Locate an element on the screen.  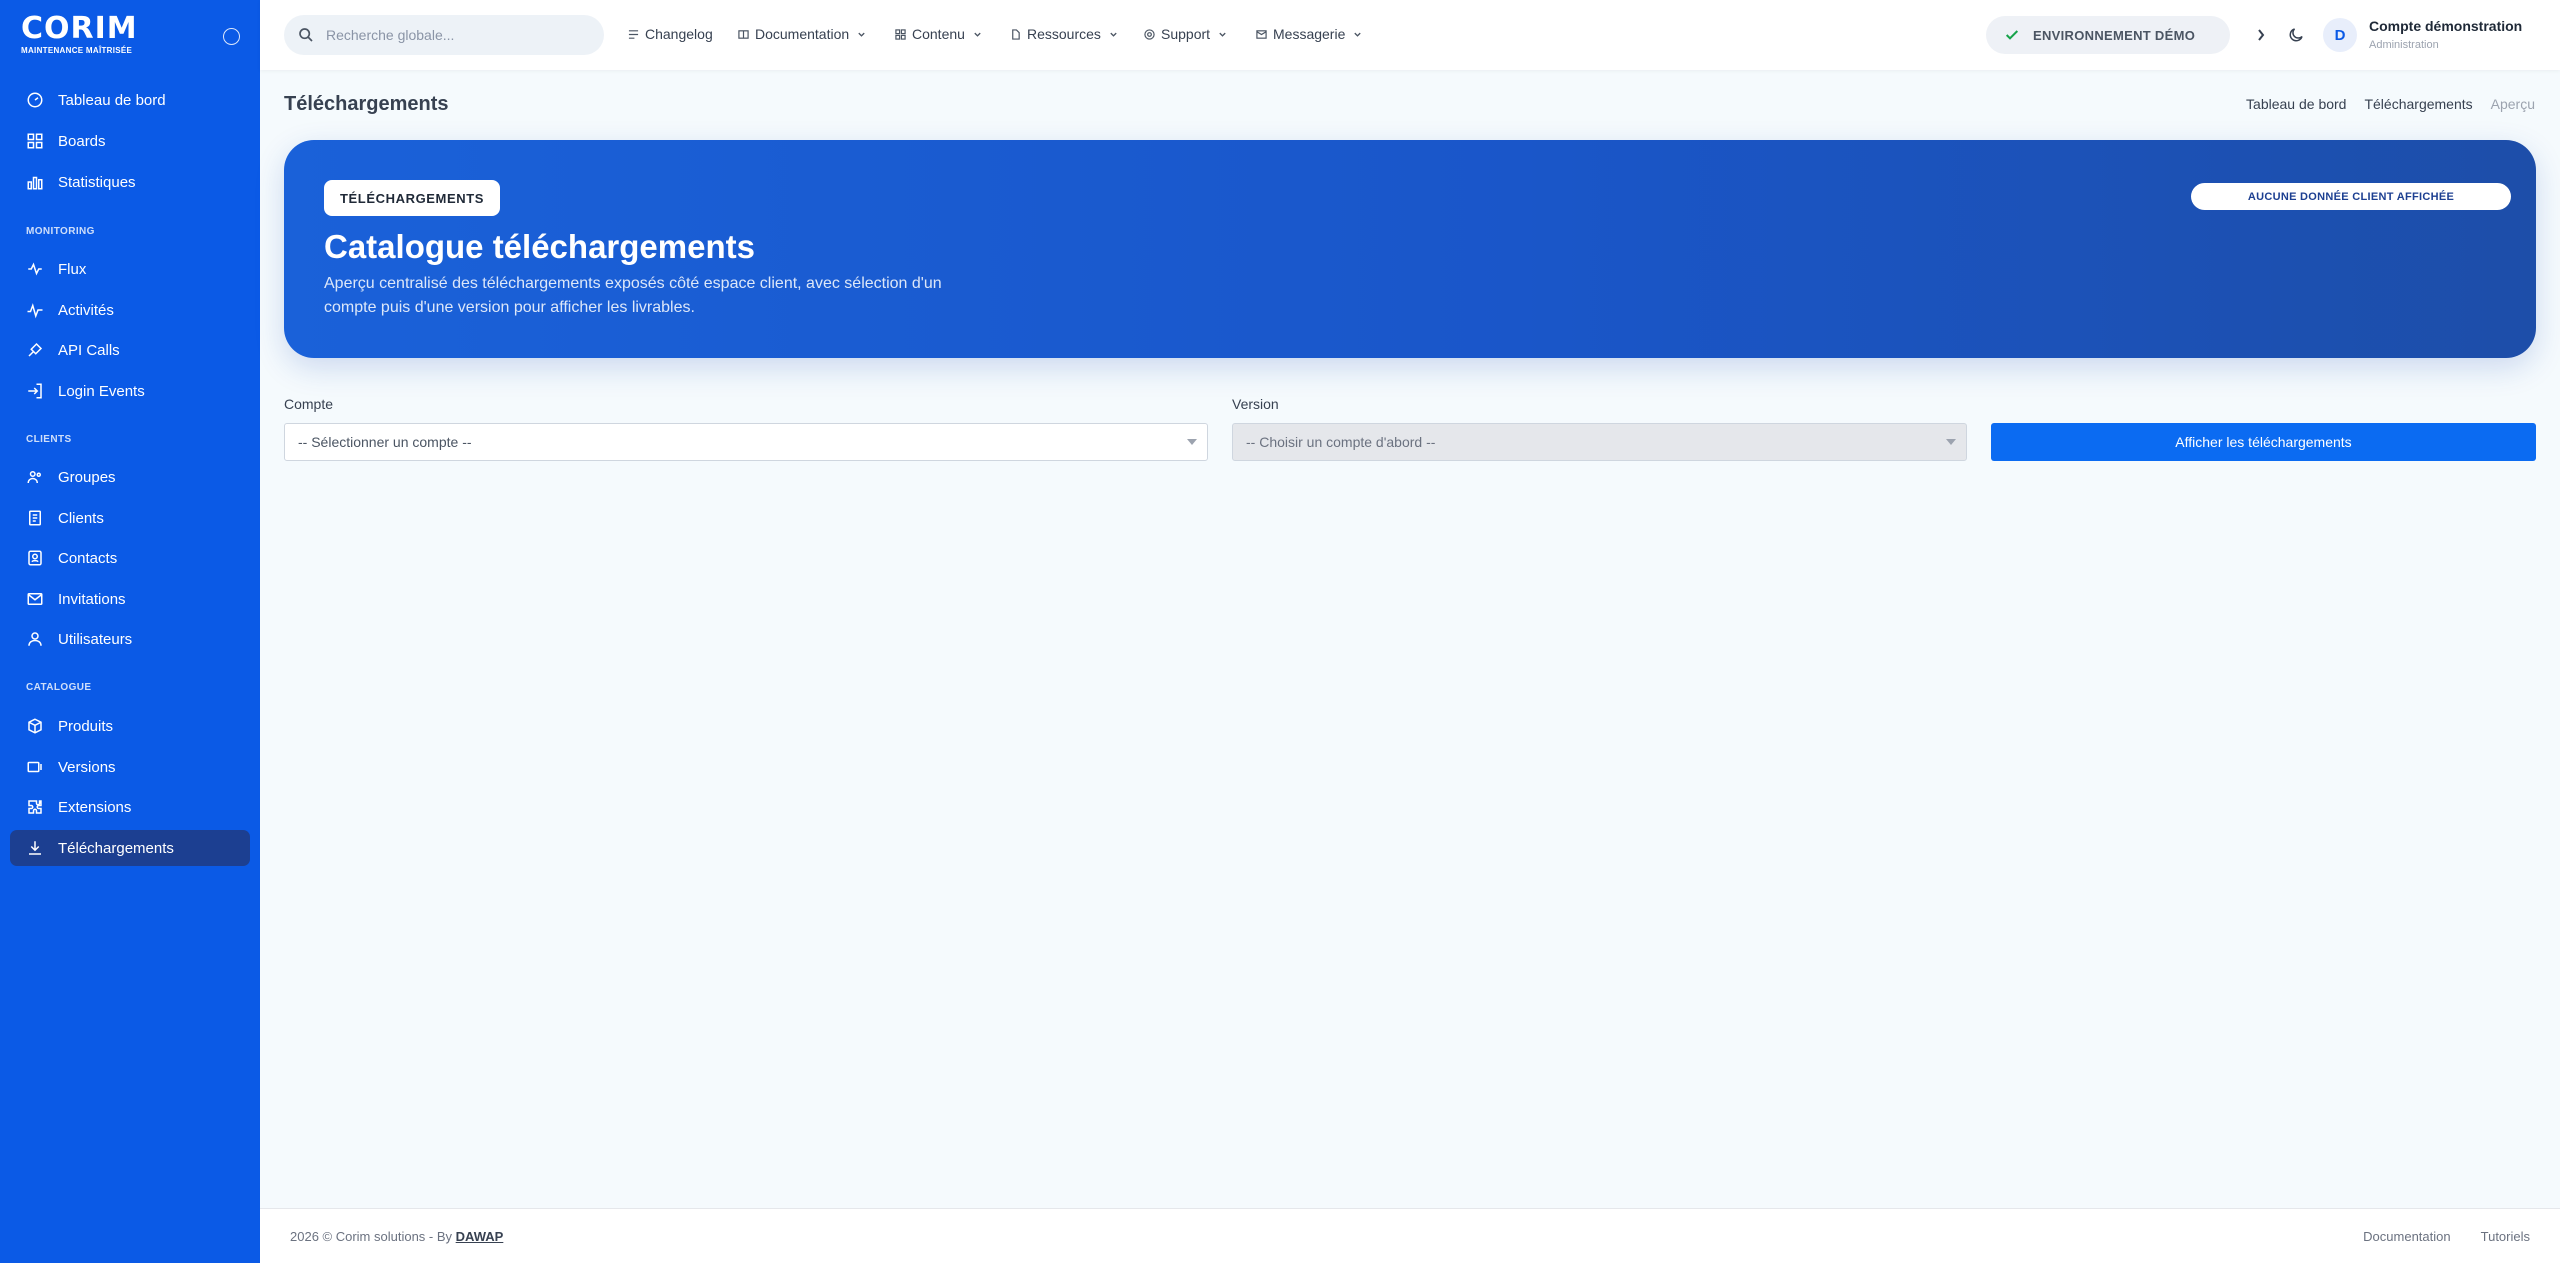
logo-text: CORIM is located at coordinates (79, 28).